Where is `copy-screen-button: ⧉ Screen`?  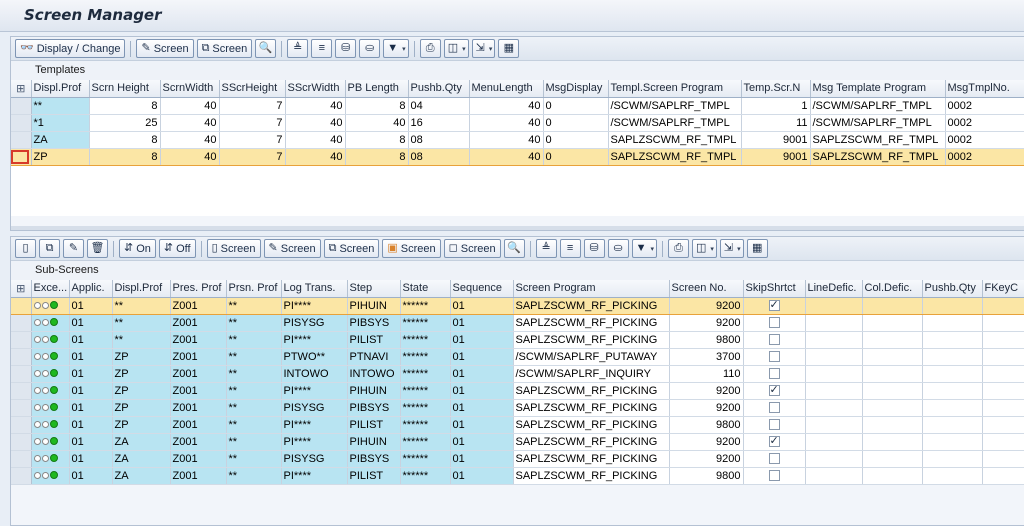
copy-screen-button: ⧉ Screen is located at coordinates (224, 48).